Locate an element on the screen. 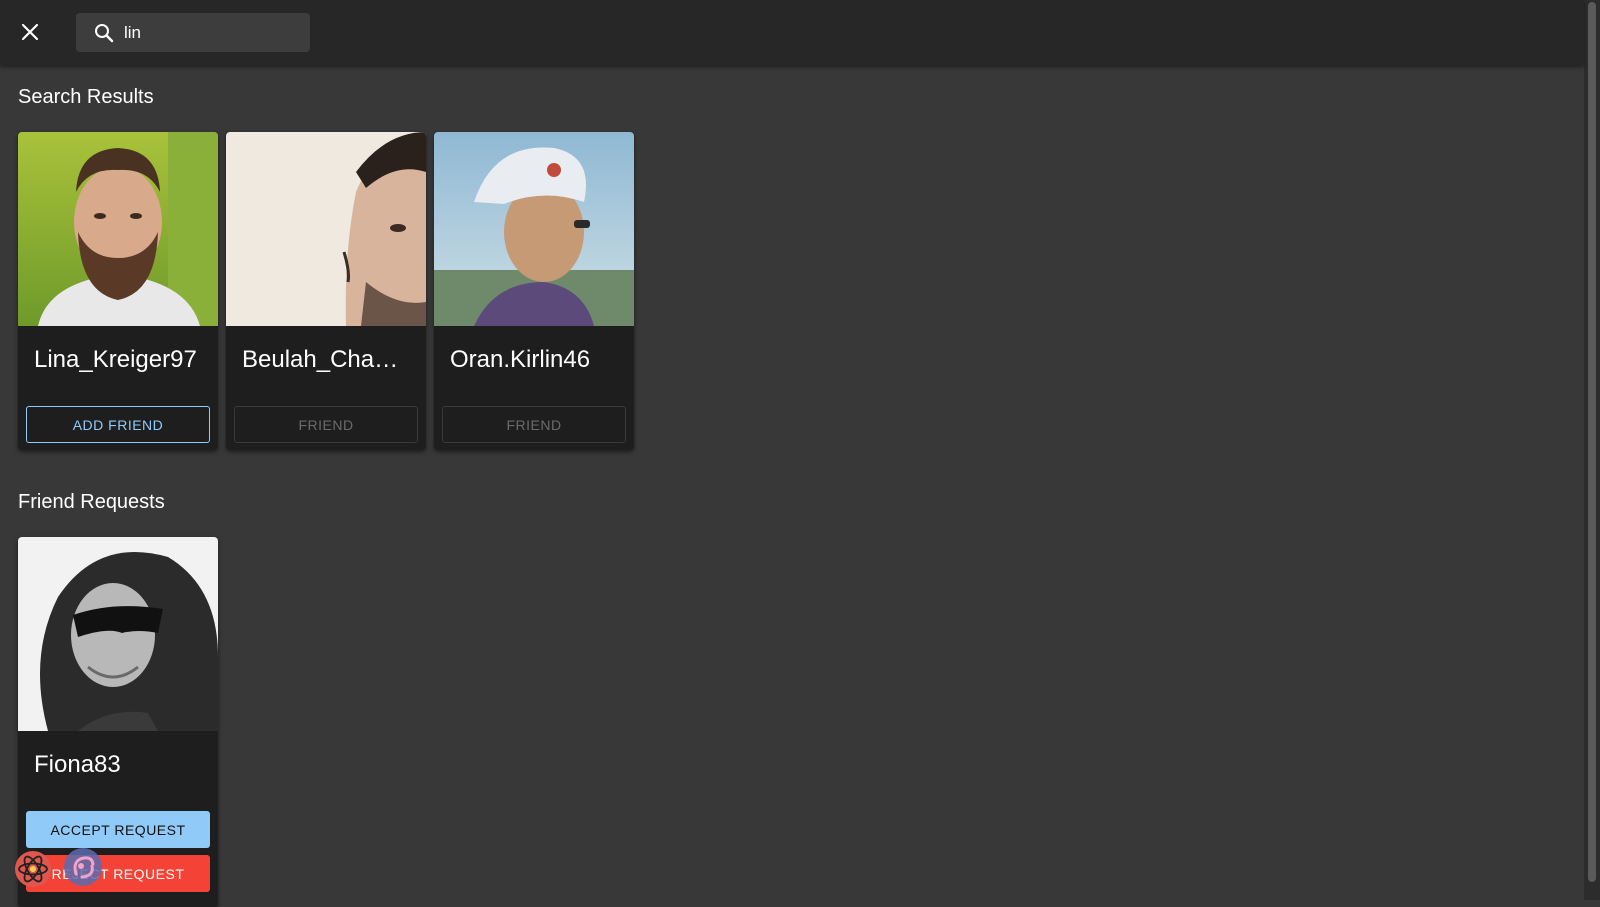  friend-requests-heading: Friend Requests is located at coordinates (91, 502).